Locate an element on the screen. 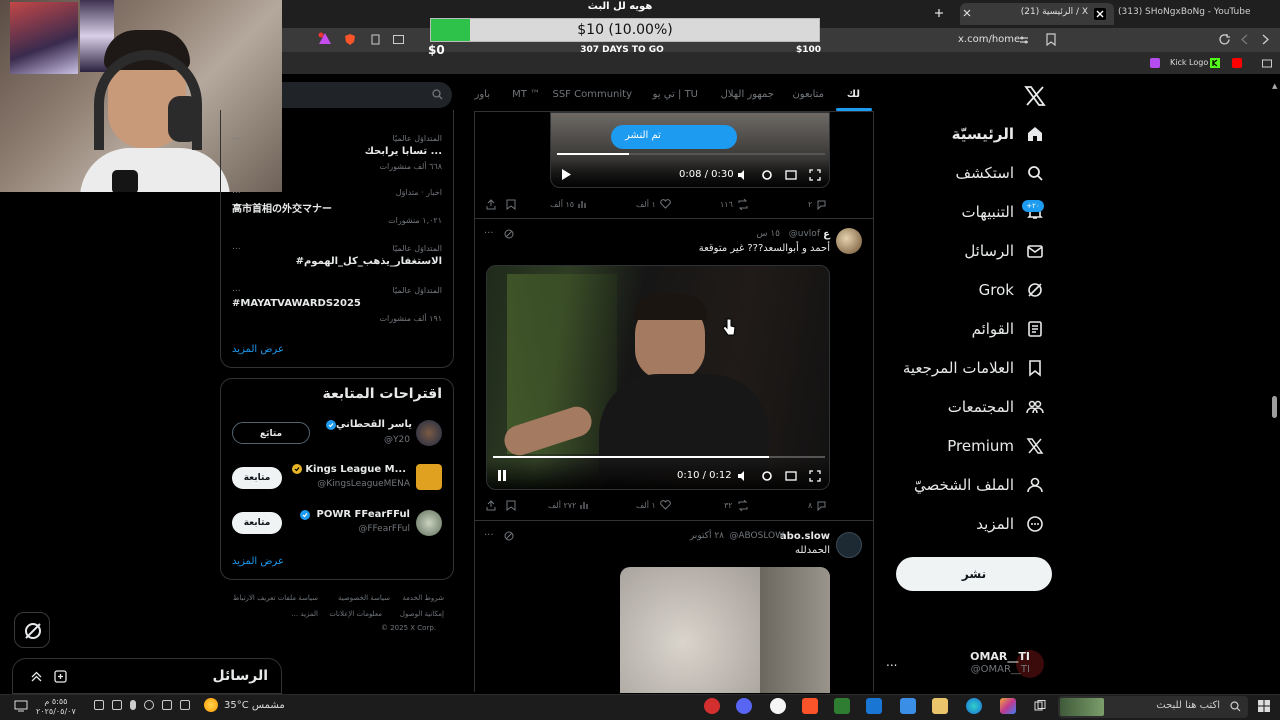 This screenshot has width=1280, height=720. notification-center-icon is located at coordinates (21, 706).